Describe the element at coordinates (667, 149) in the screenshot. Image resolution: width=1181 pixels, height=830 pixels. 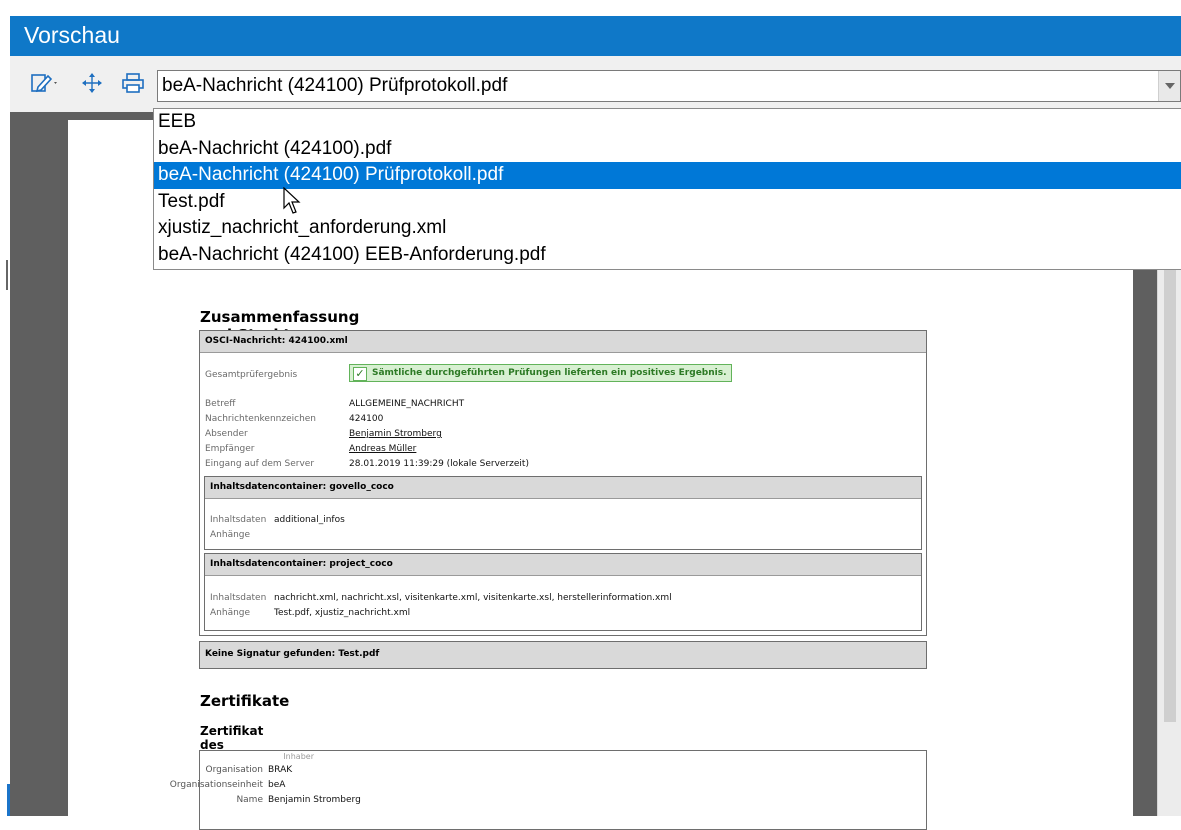
I see `dropdown-item: beA-Nachricht (424100).pdf` at that location.